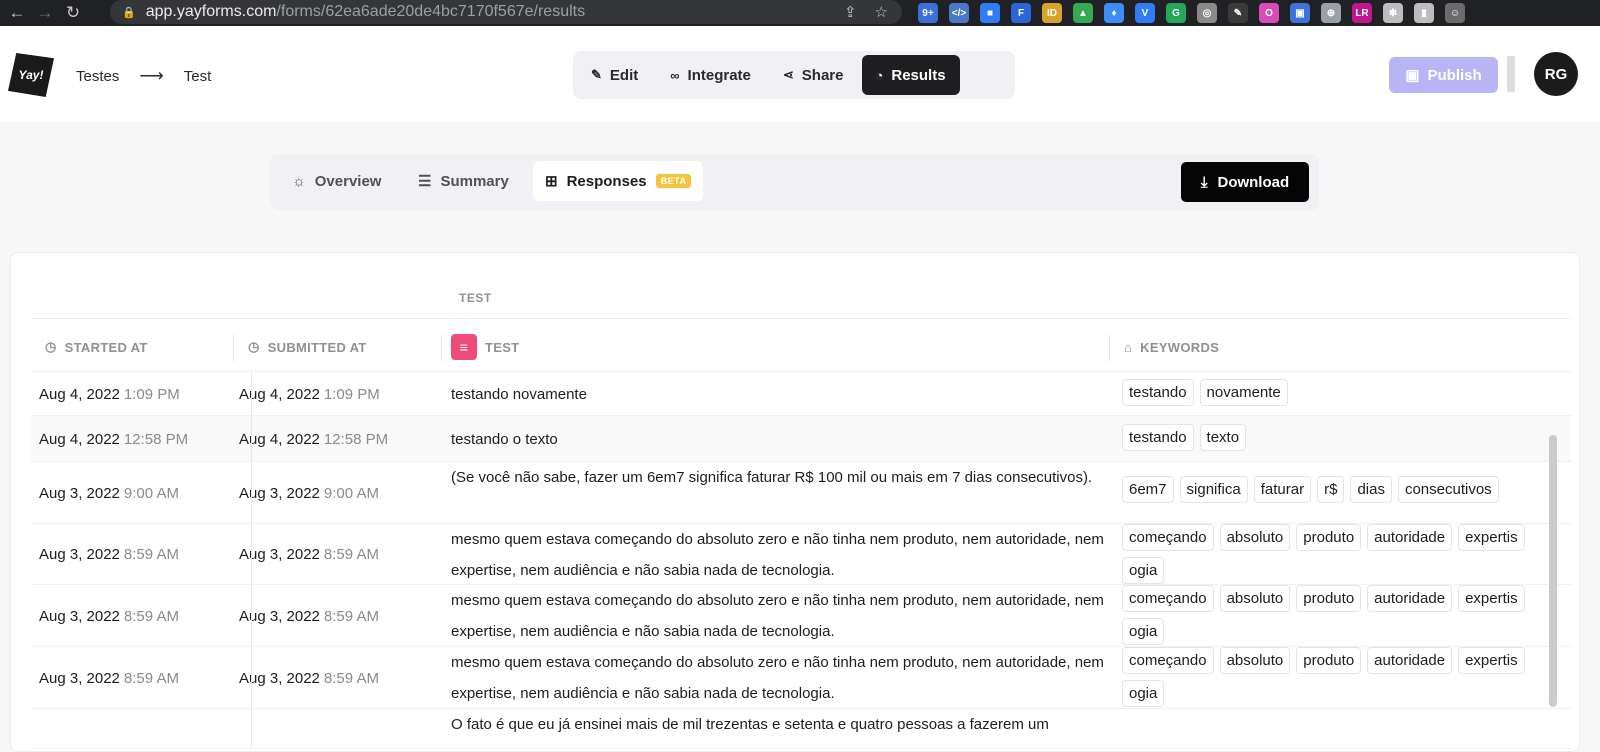 Image resolution: width=1600 pixels, height=752 pixels. I want to click on extension-icon: ♦, so click(1114, 13).